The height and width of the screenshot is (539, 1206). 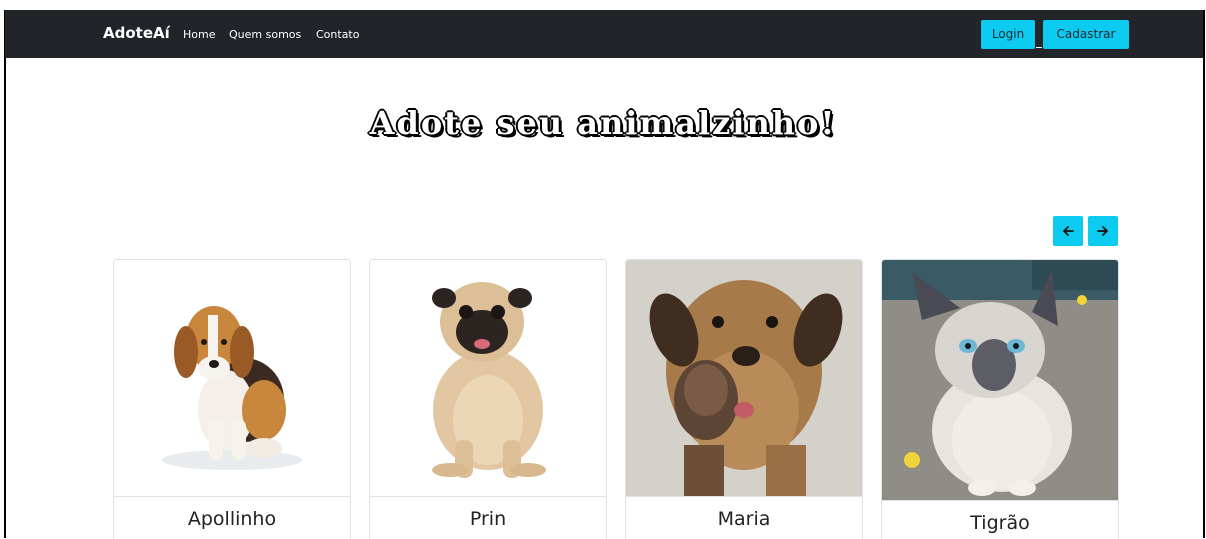 What do you see at coordinates (488, 378) in the screenshot?
I see `pug-photo` at bounding box center [488, 378].